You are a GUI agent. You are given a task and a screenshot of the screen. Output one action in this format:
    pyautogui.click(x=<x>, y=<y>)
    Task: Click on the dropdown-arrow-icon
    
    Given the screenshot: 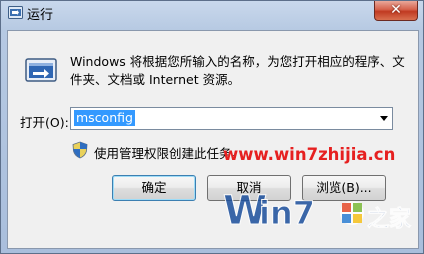 What is the action you would take?
    pyautogui.click(x=384, y=118)
    